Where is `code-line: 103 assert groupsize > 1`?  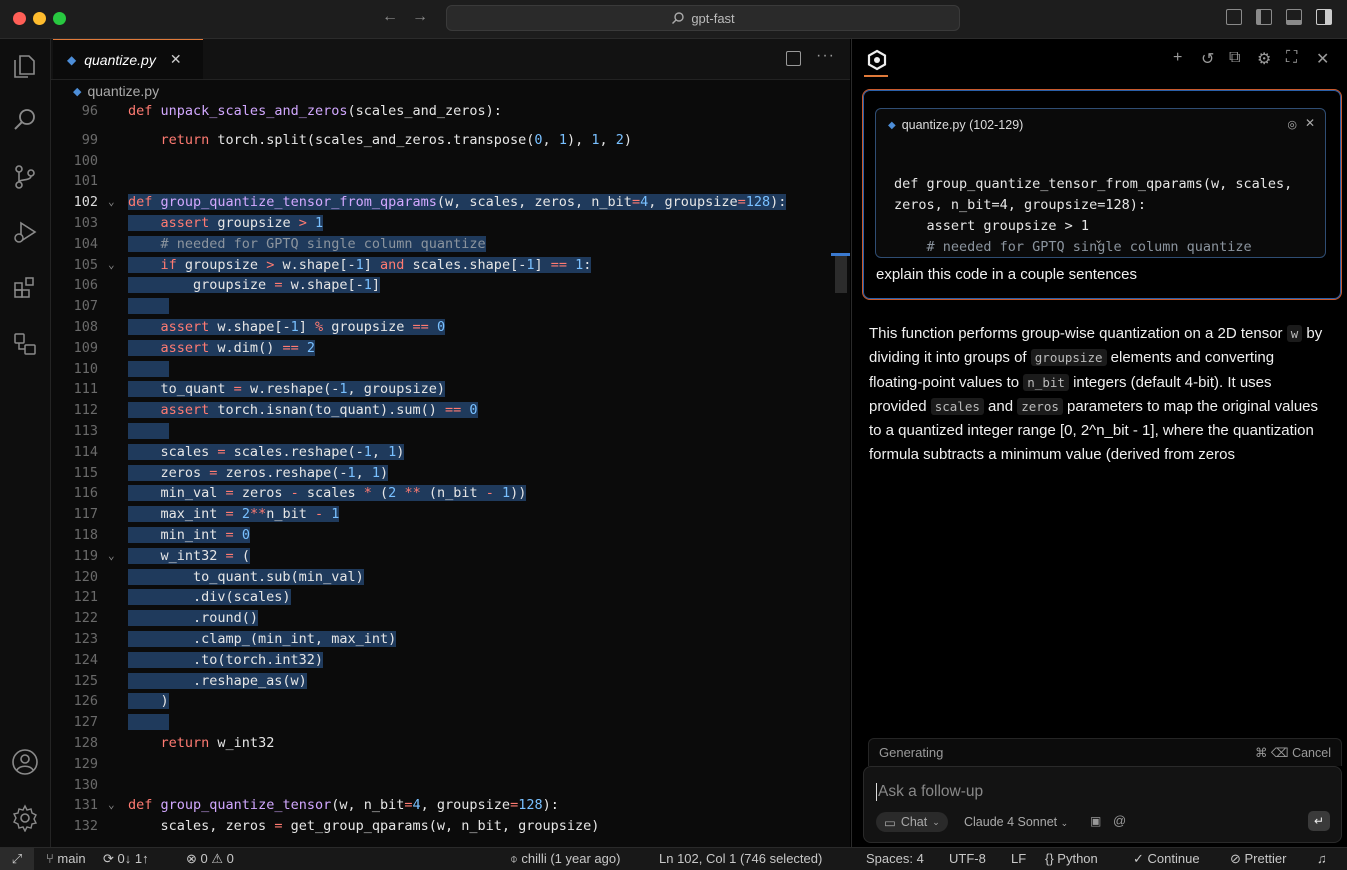 code-line: 103 assert groupsize > 1 is located at coordinates (446, 225).